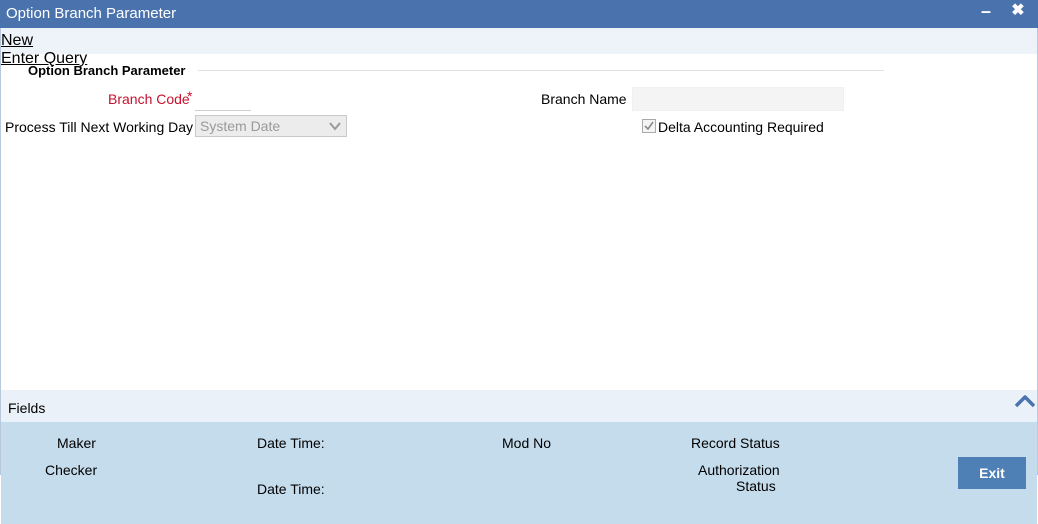 The width and height of the screenshot is (1038, 524). I want to click on process-till-select: System Date, so click(271, 126).